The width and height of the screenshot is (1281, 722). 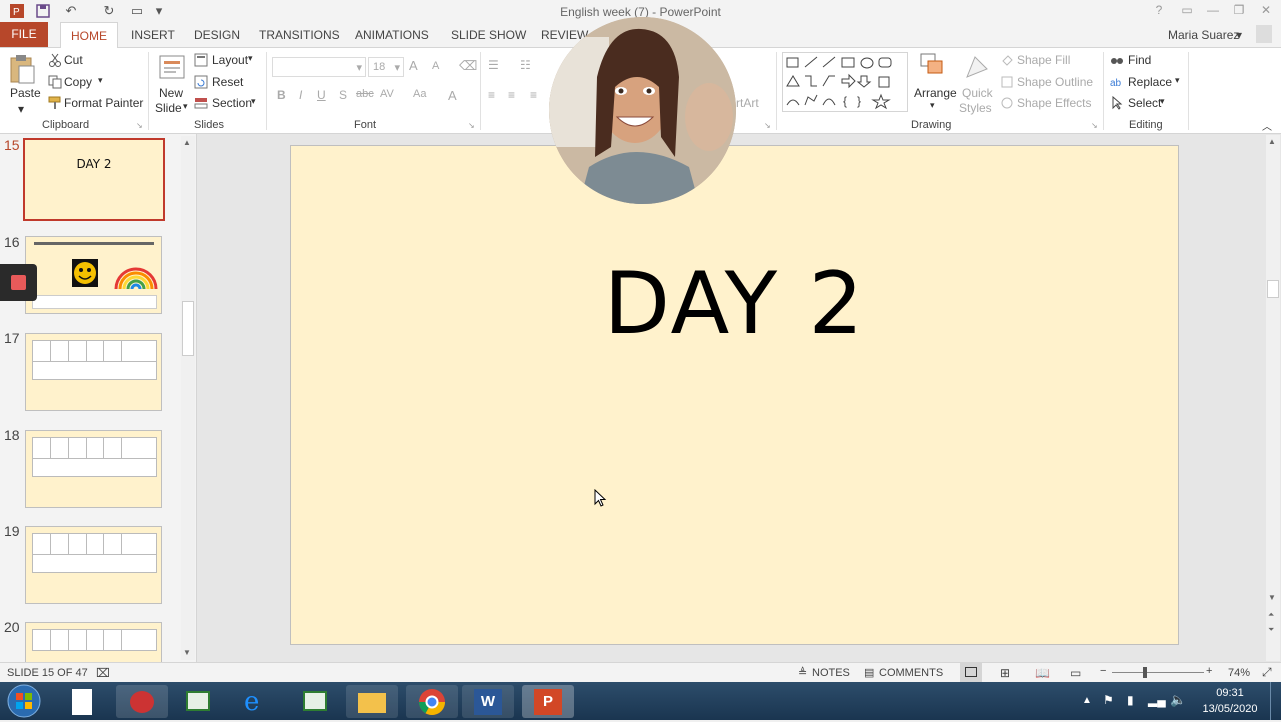 I want to click on font-color-icon: A, so click(x=452, y=95).